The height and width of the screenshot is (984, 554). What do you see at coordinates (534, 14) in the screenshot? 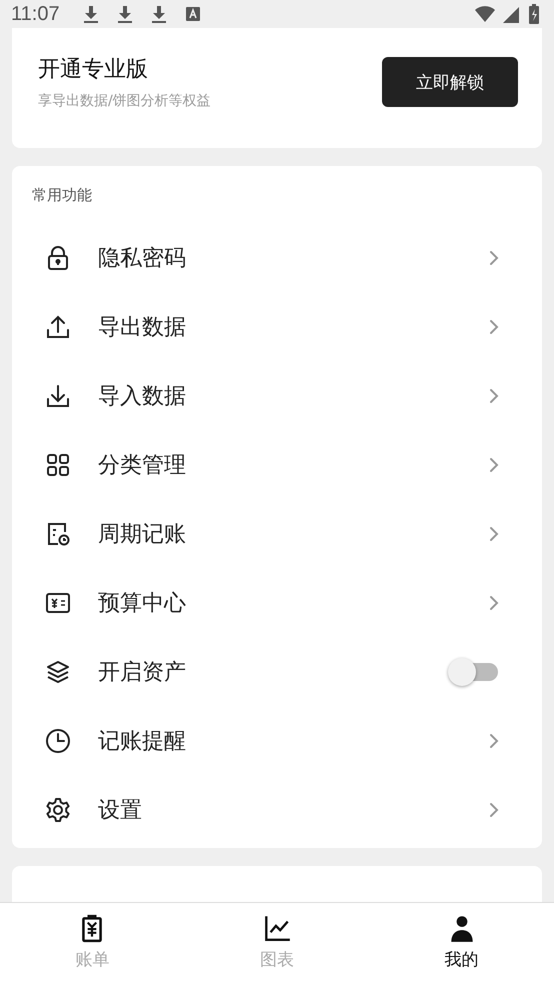
I see `battery-icon` at bounding box center [534, 14].